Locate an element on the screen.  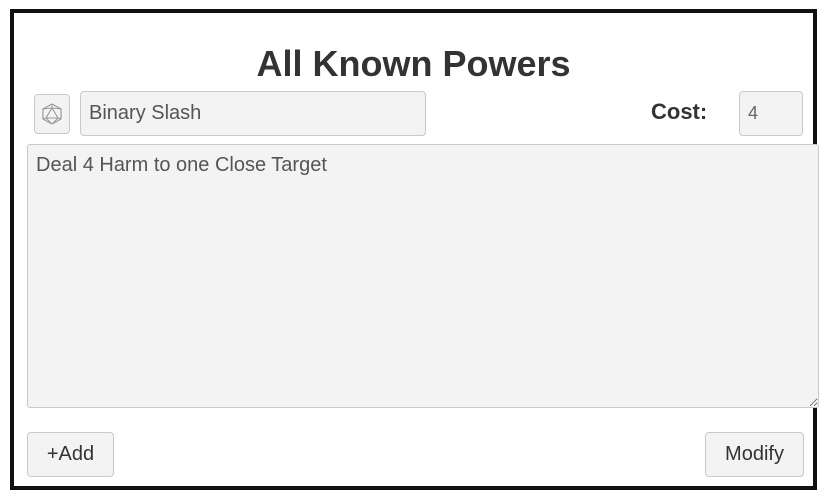
cost-input is located at coordinates (771, 113).